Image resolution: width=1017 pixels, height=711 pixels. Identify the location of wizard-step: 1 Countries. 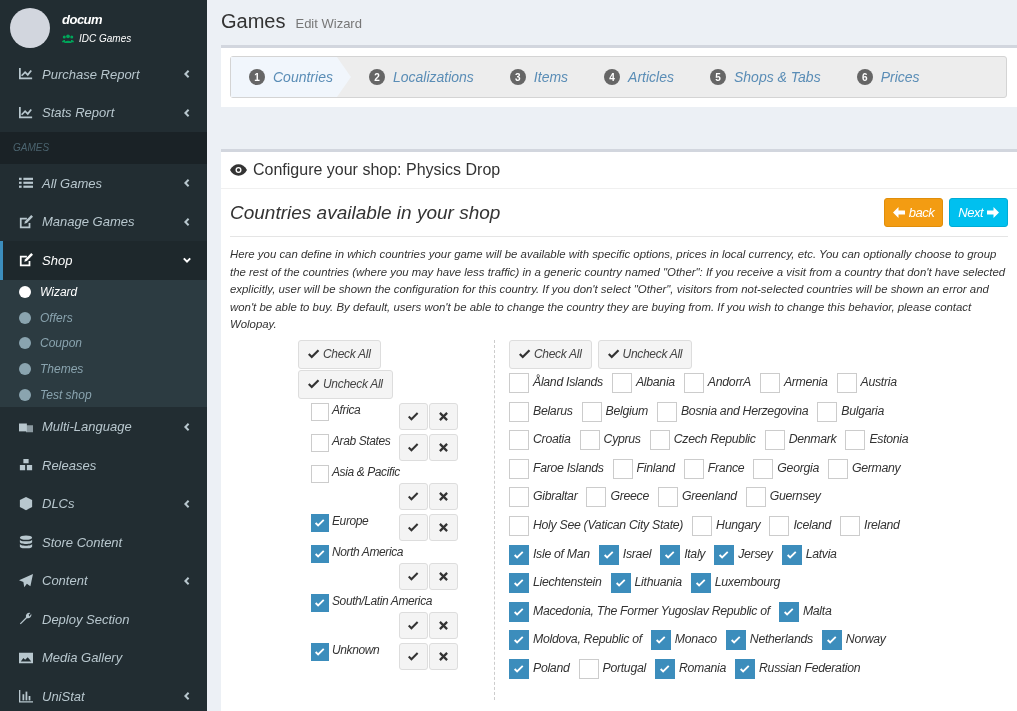
(291, 77).